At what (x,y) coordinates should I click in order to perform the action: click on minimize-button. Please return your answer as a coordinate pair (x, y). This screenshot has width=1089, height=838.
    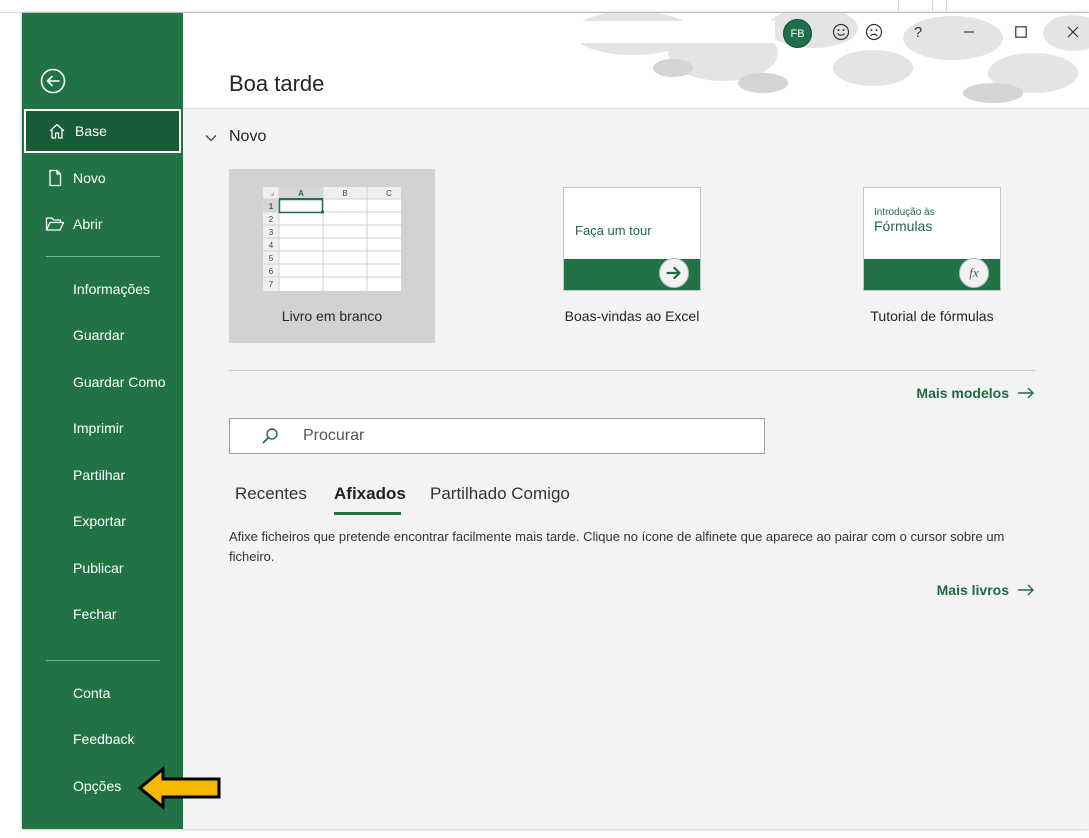
    Looking at the image, I should click on (969, 32).